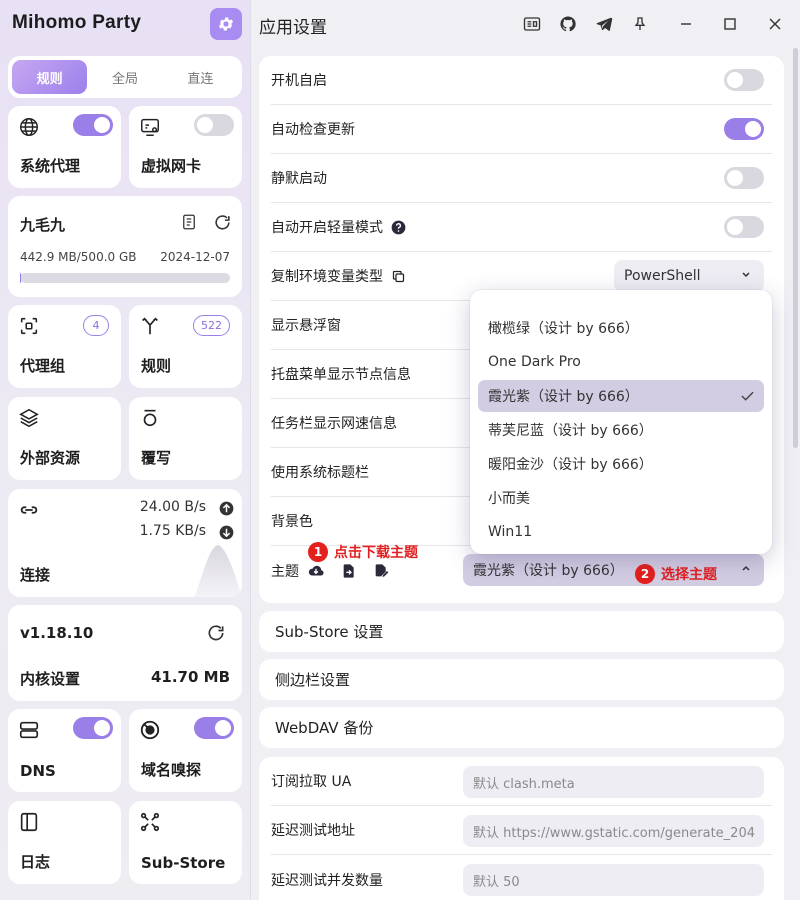 The height and width of the screenshot is (900, 800). Describe the element at coordinates (621, 430) in the screenshot. I see `theme-option: 蒂芙尼蓝（设计 by 666）` at that location.